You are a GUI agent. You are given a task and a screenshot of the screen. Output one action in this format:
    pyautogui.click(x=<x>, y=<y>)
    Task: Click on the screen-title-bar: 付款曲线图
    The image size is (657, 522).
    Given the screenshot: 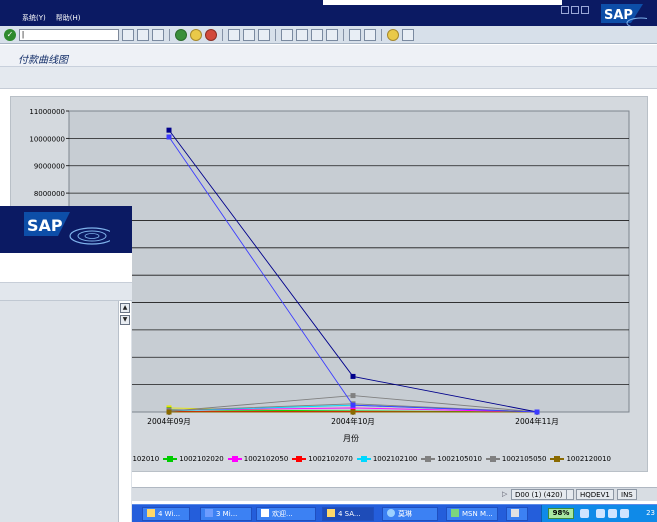 What is the action you would take?
    pyautogui.click(x=328, y=56)
    